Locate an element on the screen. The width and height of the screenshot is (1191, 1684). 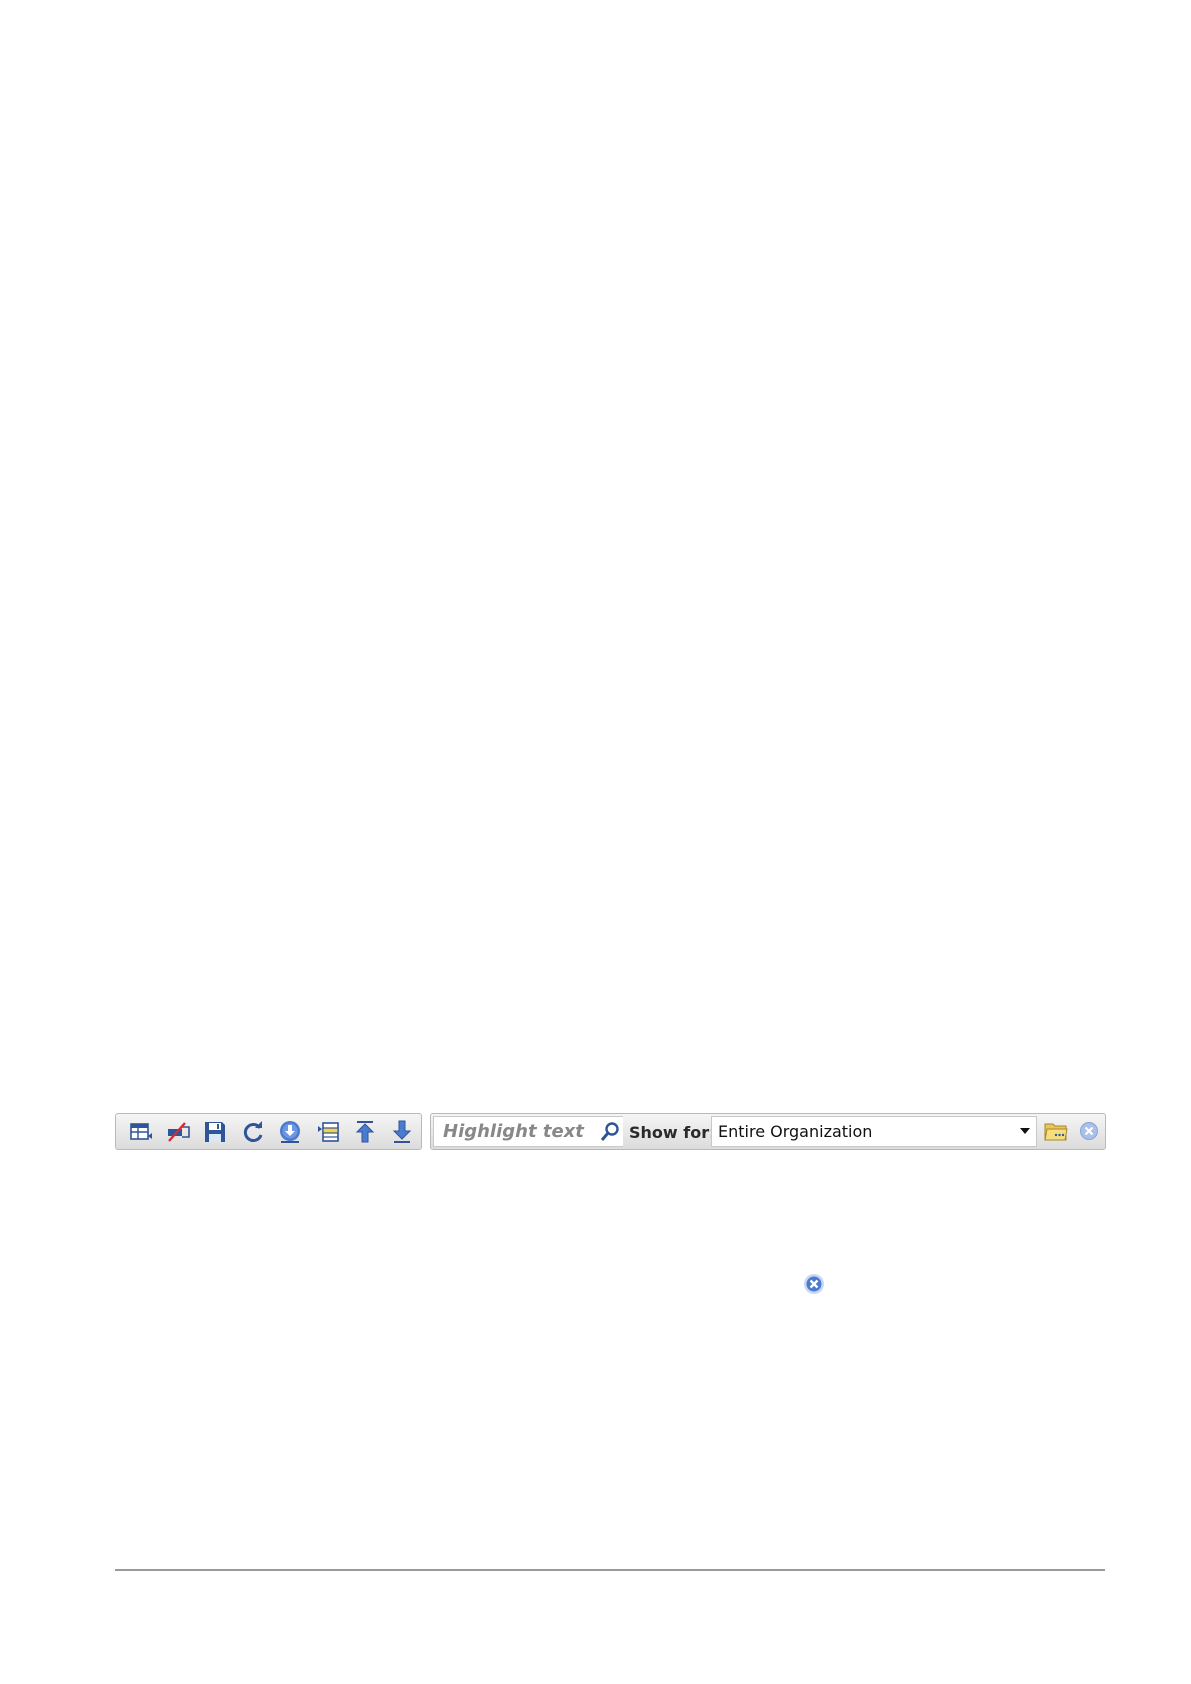
download-icon is located at coordinates (290, 1131).